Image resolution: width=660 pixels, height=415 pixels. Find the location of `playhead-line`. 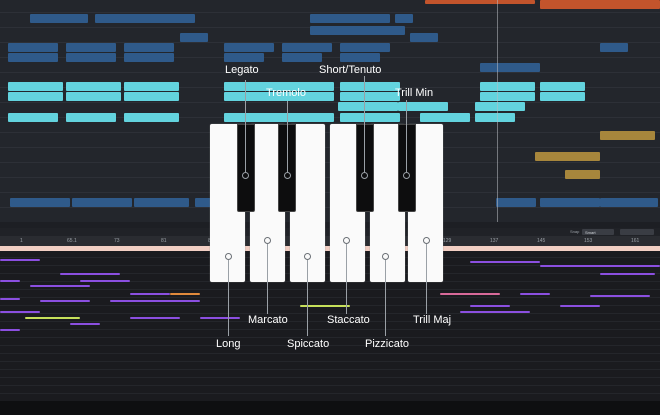

playhead-line is located at coordinates (497, 111).